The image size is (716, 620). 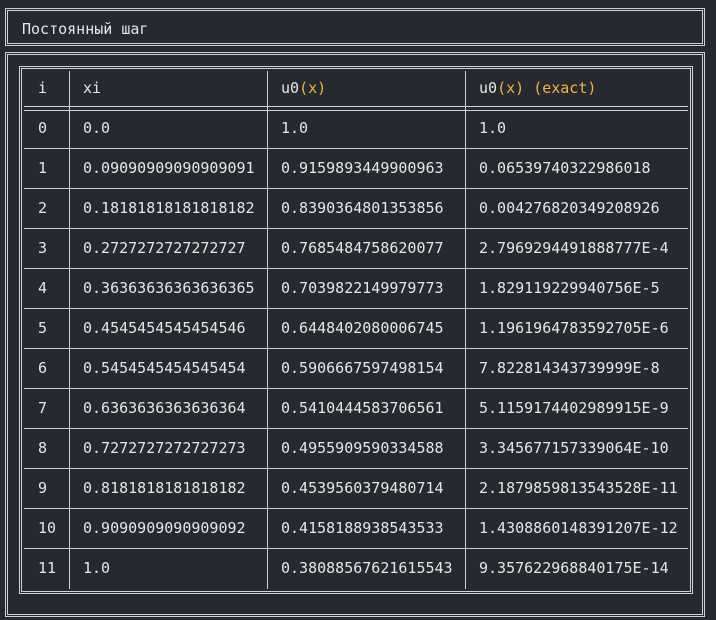 I want to click on table-cell: 1.1961964783592705E-6, so click(x=574, y=328).